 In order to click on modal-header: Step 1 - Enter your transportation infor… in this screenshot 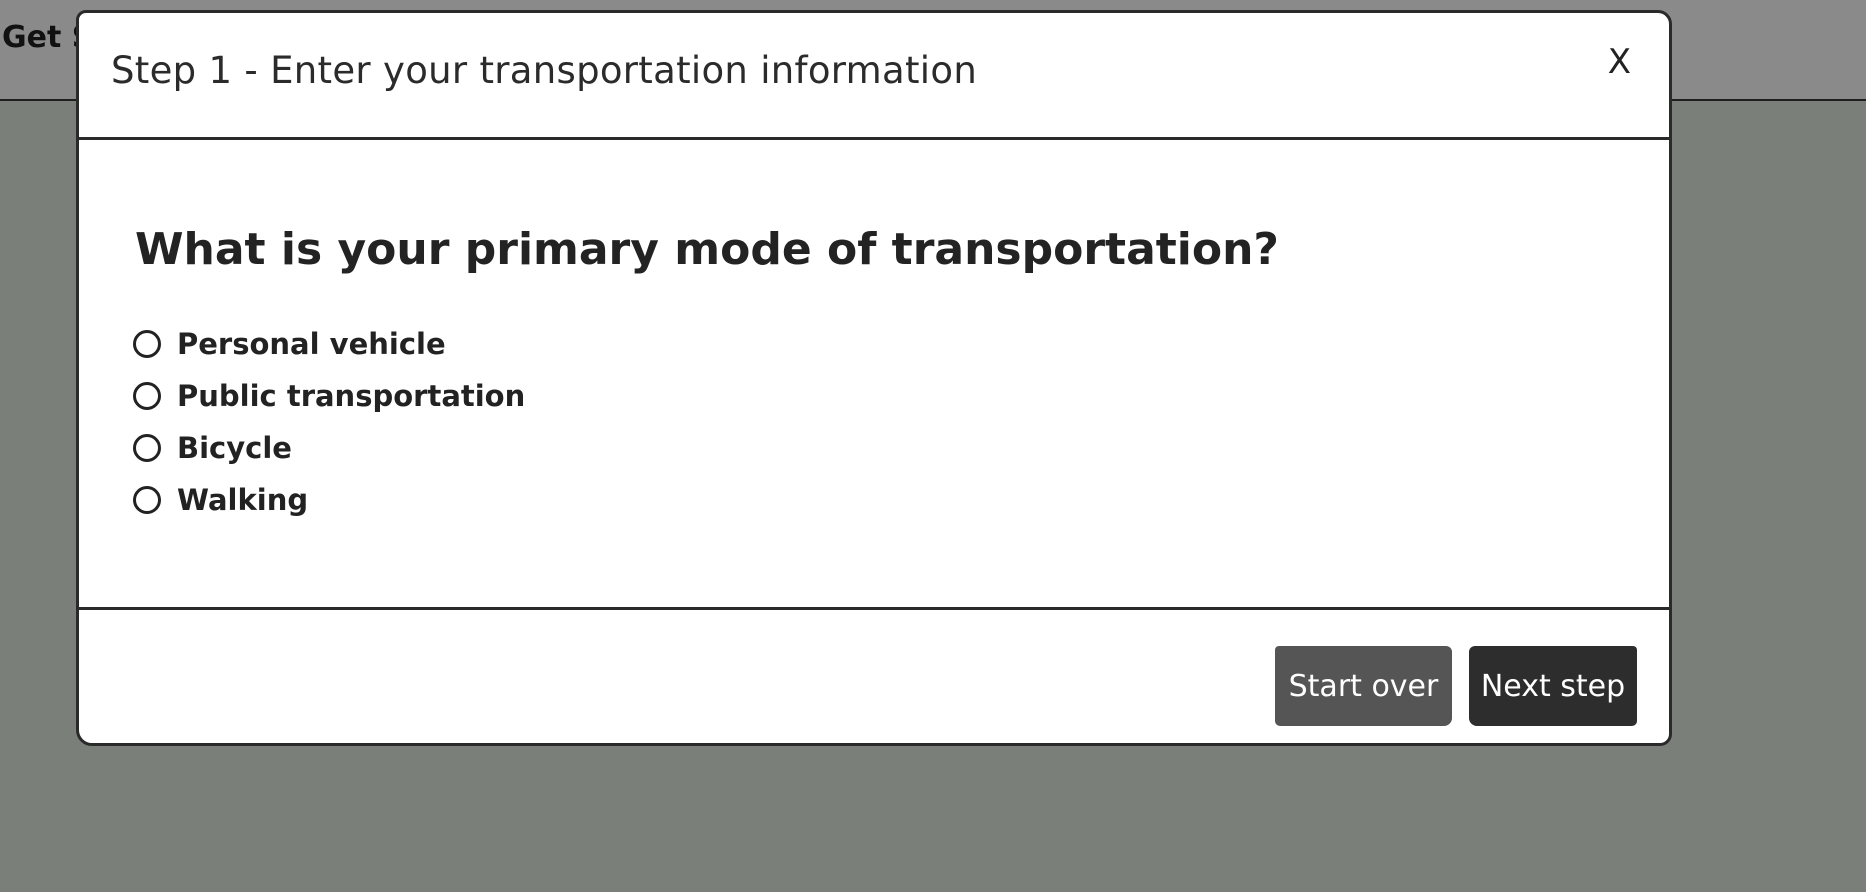, I will do `click(874, 76)`.